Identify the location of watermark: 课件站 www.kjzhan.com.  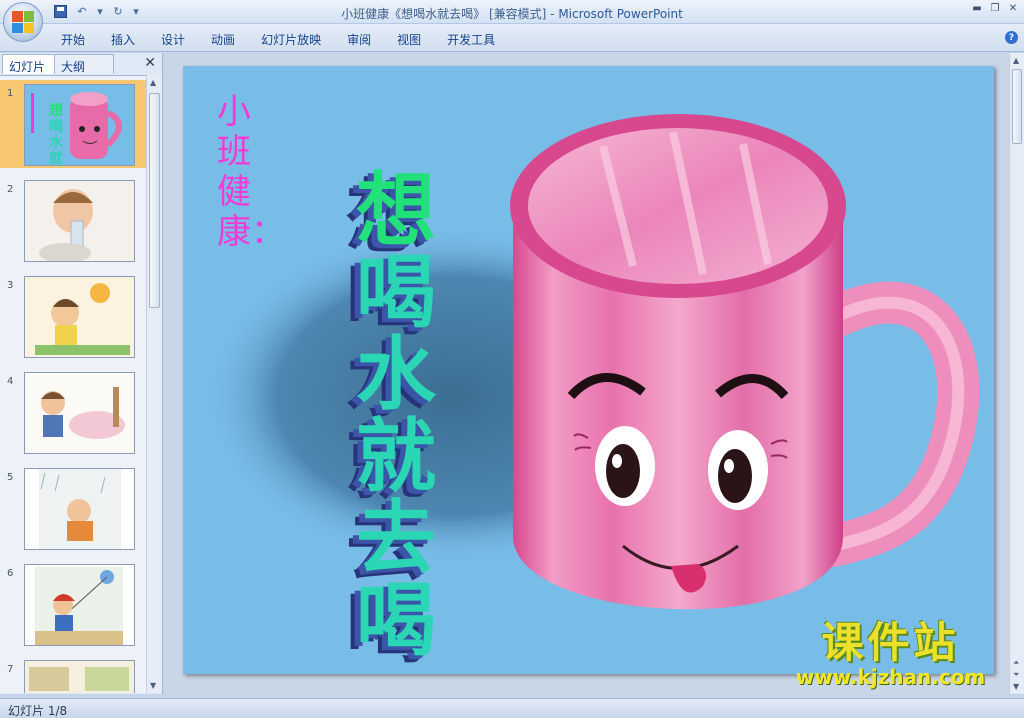
(890, 653).